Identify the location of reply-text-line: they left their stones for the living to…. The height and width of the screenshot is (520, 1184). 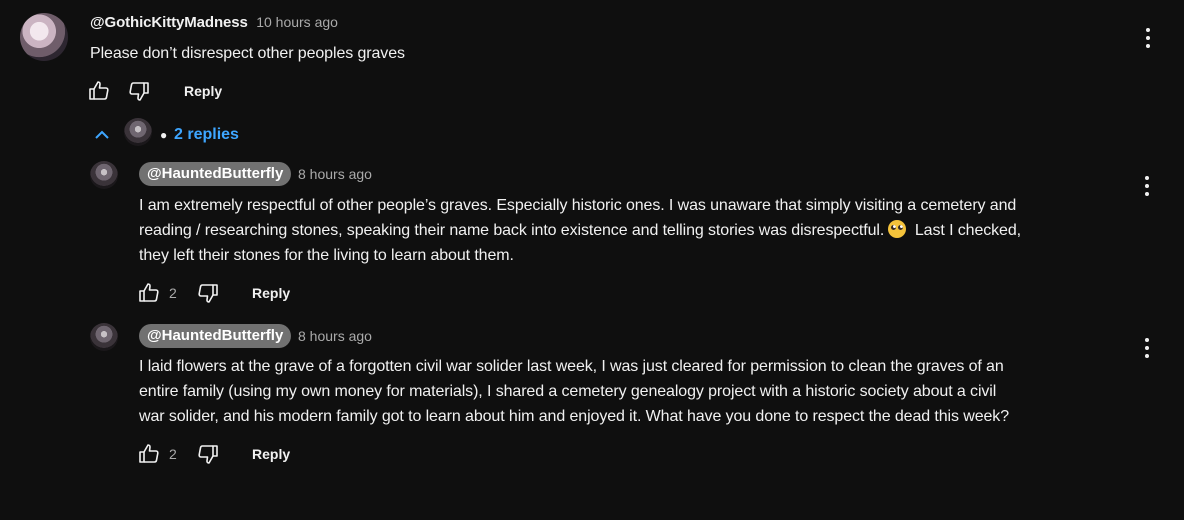
(326, 255).